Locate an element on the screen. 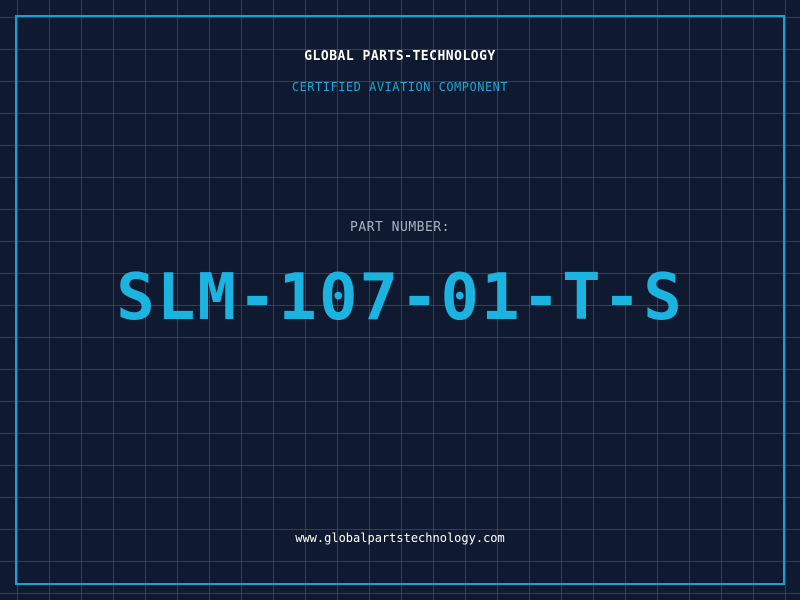 The height and width of the screenshot is (600, 800). company-name: GLOBAL PARTS-TECHNOLOGY is located at coordinates (400, 56).